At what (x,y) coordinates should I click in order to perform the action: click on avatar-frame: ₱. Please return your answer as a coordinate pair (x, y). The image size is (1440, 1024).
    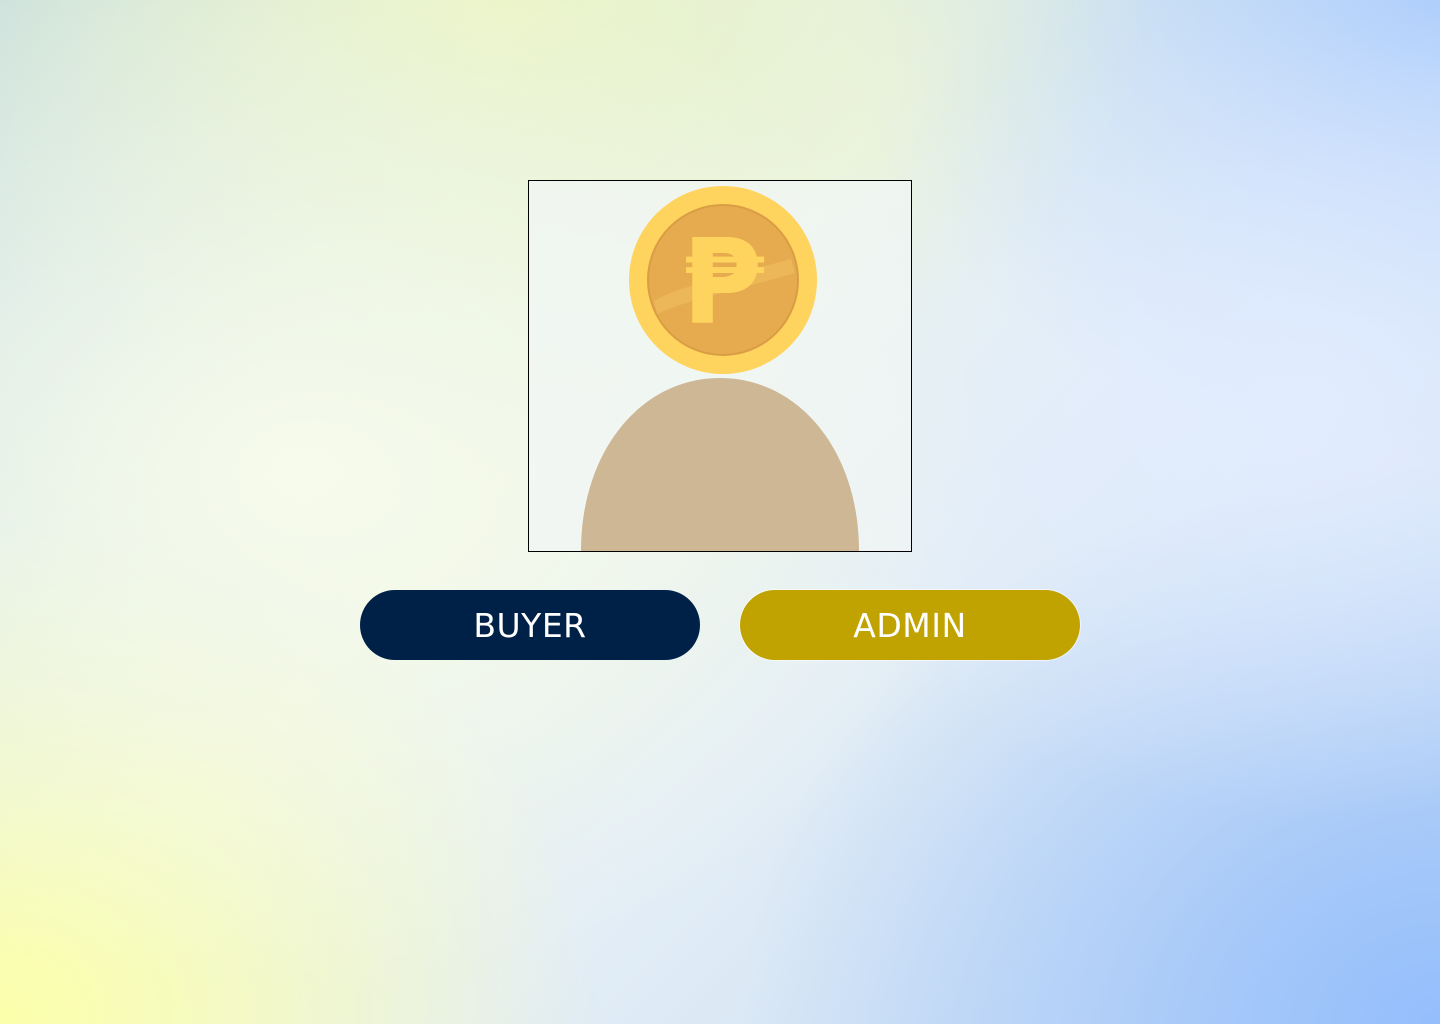
    Looking at the image, I should click on (720, 366).